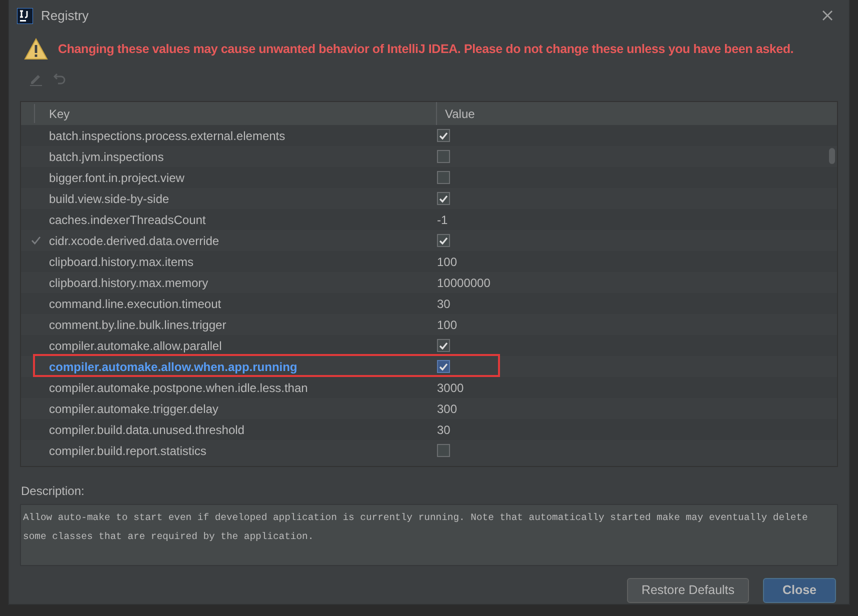 The height and width of the screenshot is (616, 858). Describe the element at coordinates (447, 409) in the screenshot. I see `value-cell: 300` at that location.